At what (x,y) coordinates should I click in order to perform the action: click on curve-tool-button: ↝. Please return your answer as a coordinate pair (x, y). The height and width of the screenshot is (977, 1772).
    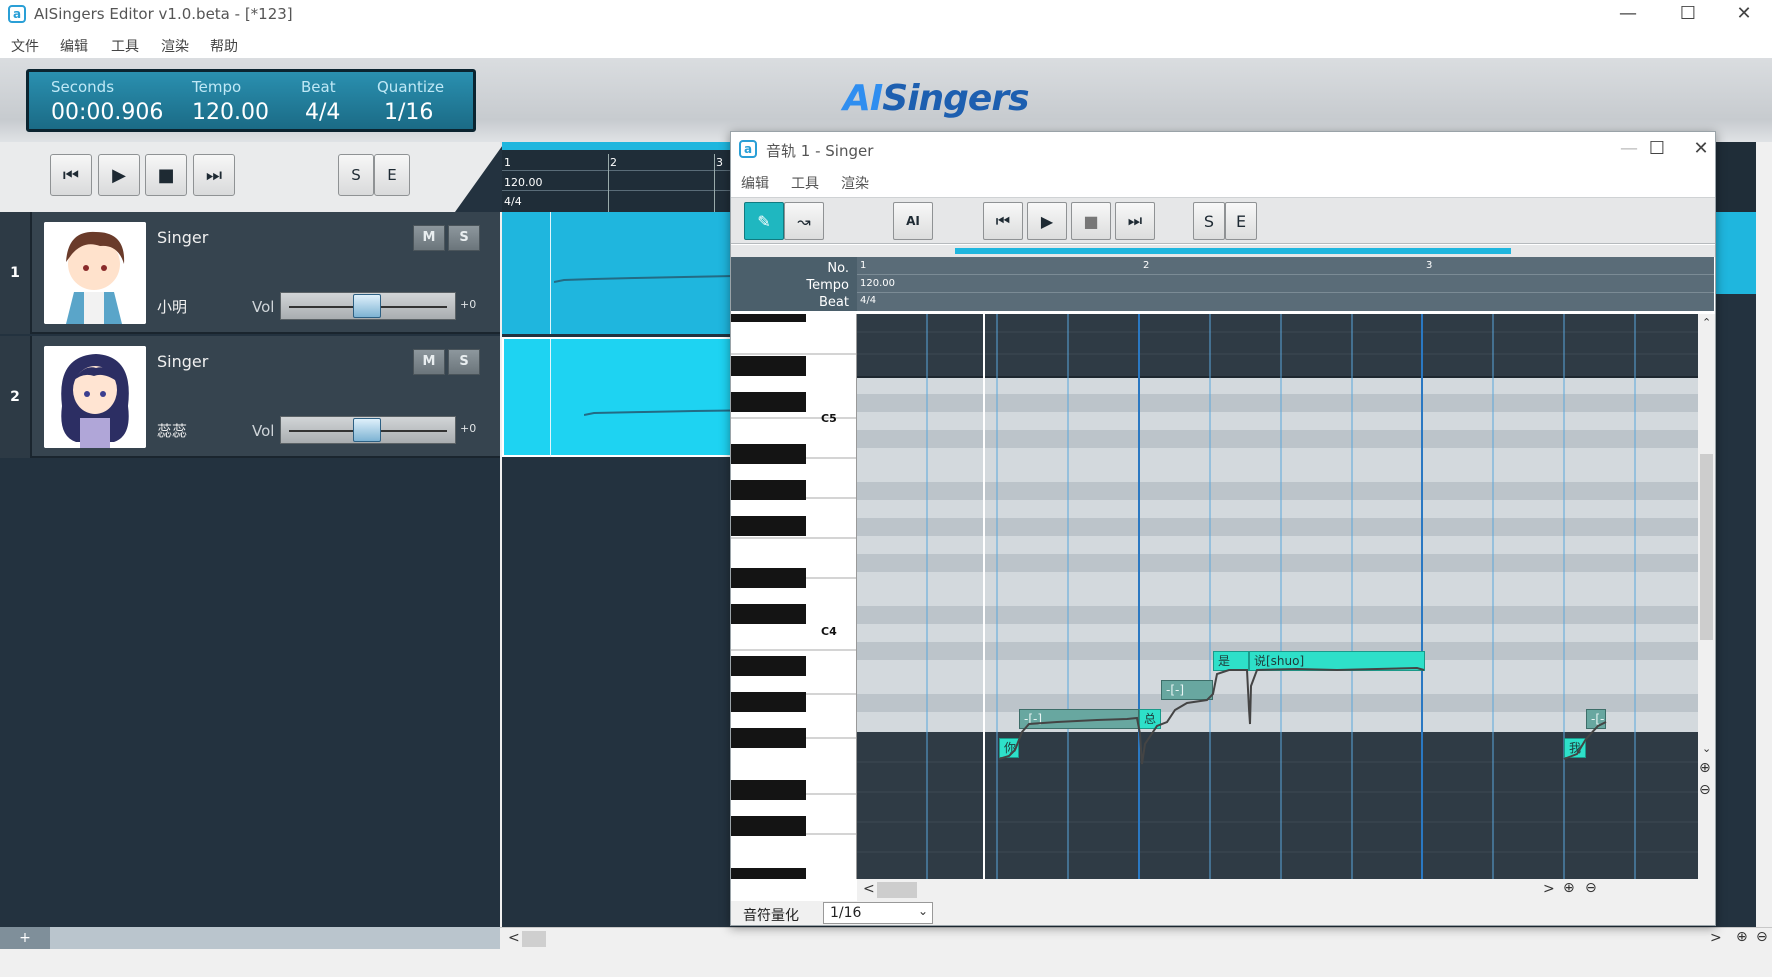
    Looking at the image, I should click on (804, 221).